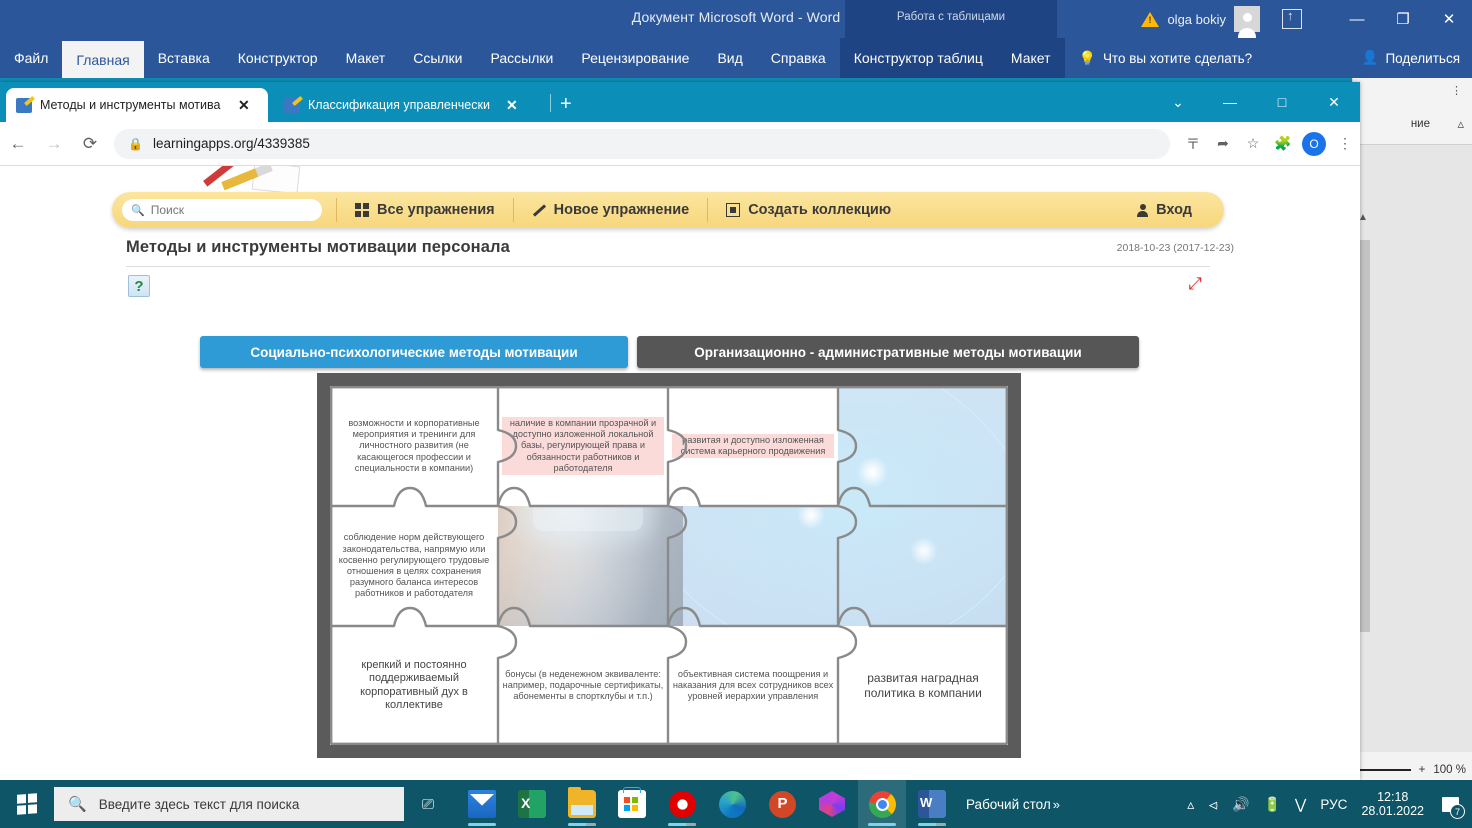  Describe the element at coordinates (225, 210) in the screenshot. I see `search-input` at that location.